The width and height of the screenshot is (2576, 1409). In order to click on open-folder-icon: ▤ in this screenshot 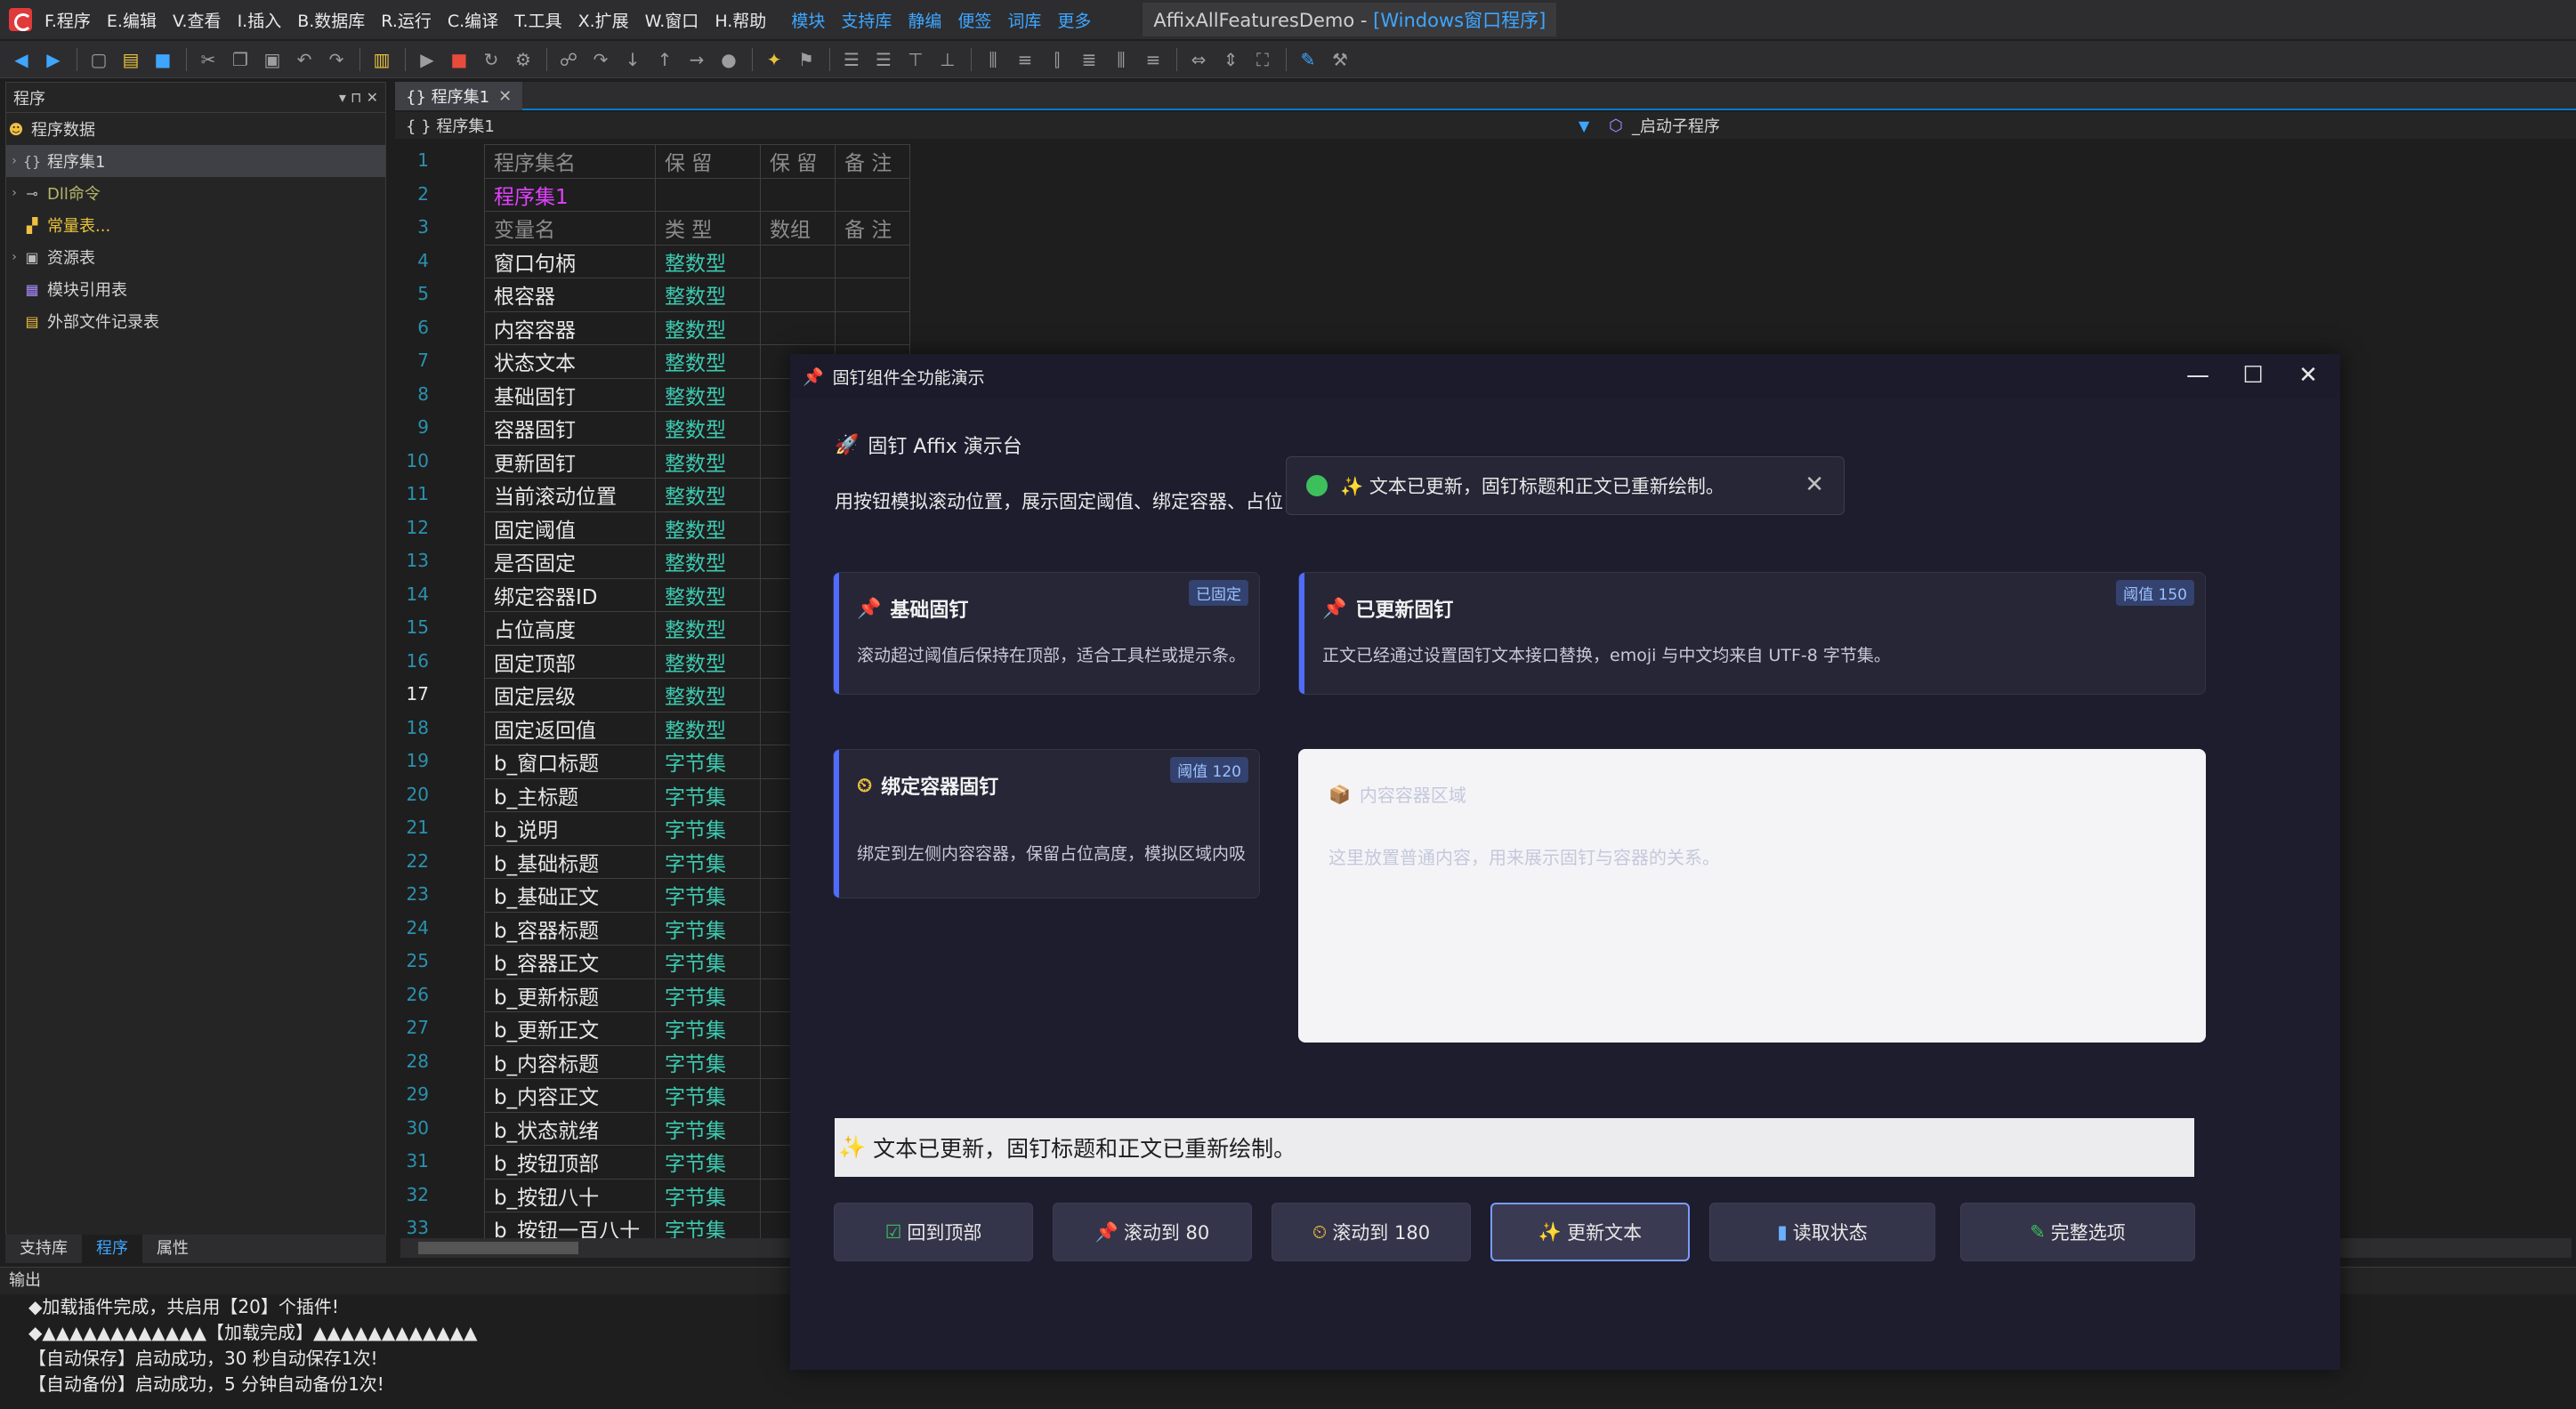, I will do `click(130, 59)`.